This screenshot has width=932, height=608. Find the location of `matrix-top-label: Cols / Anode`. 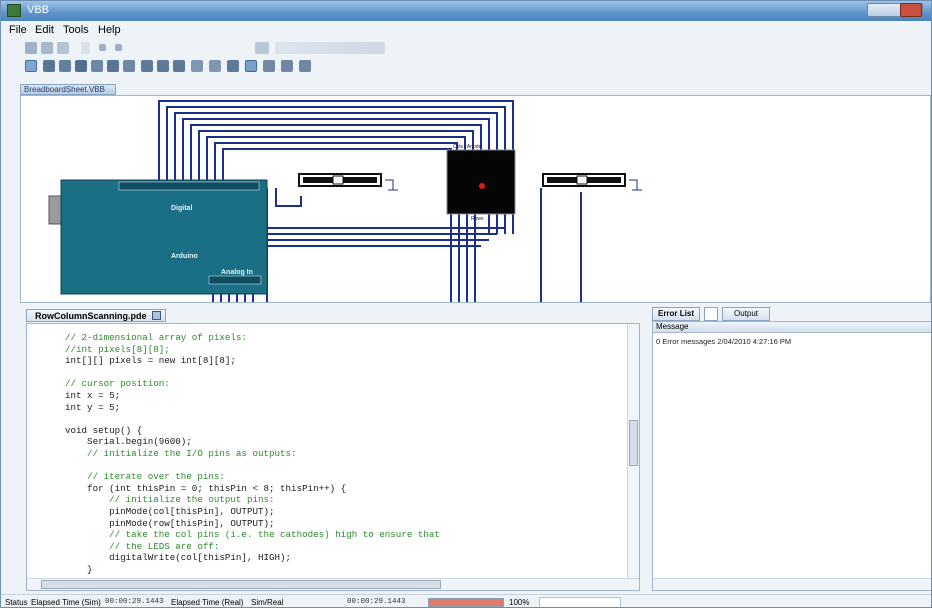

matrix-top-label: Cols / Anode is located at coordinates (467, 147).